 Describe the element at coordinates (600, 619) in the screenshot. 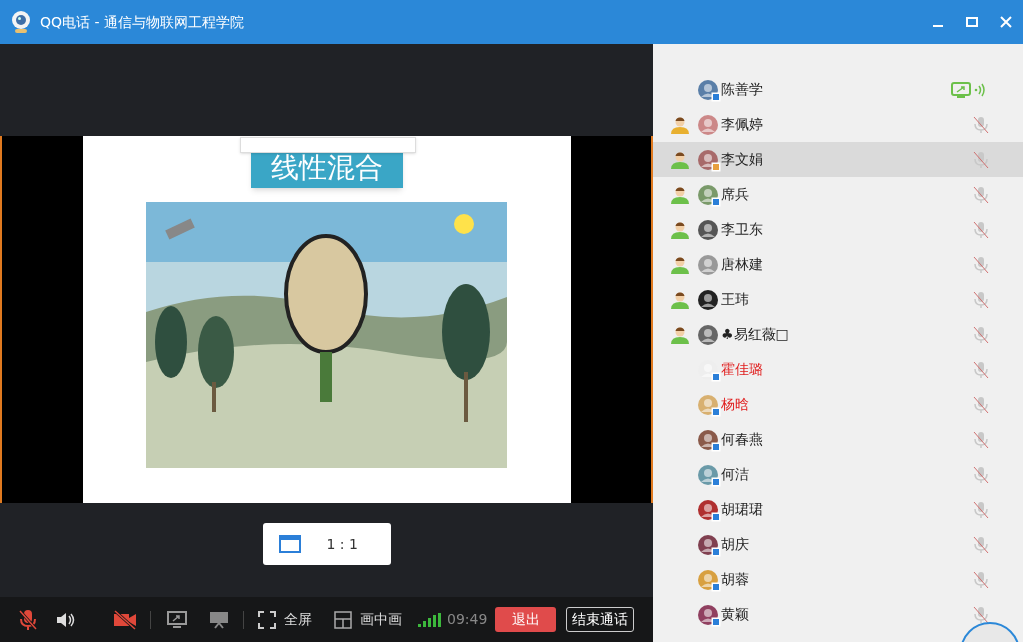

I see `end-call-button: 结束通话` at that location.